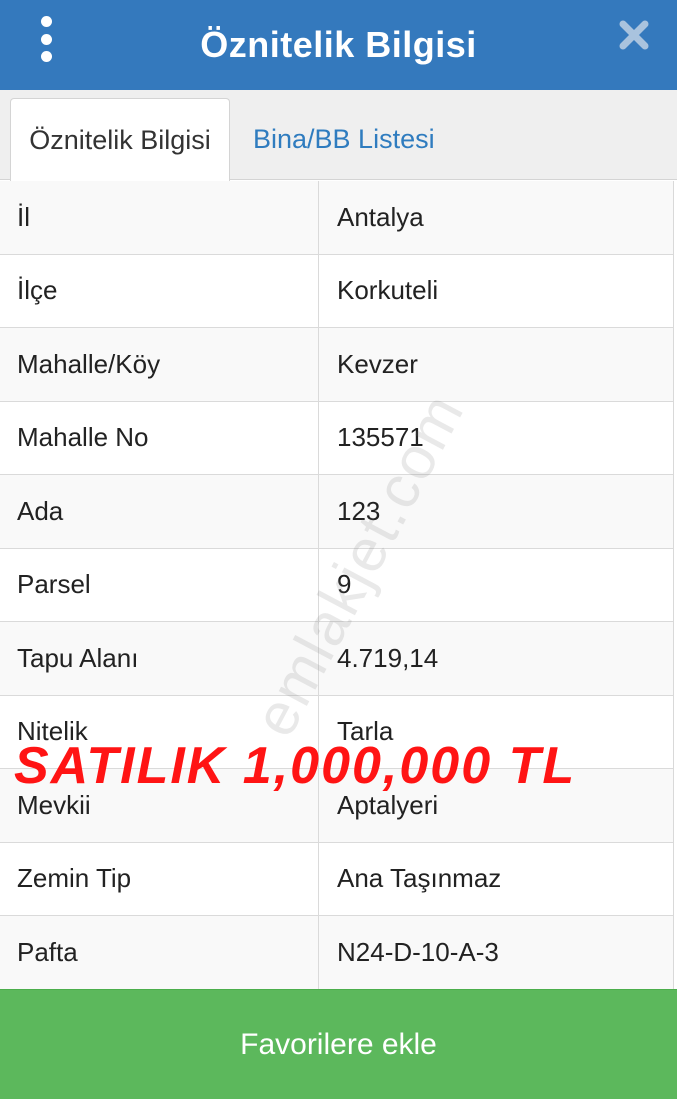  I want to click on tab-bar: Öznitelik Bilgisi Bina/BB Listesi, so click(338, 135).